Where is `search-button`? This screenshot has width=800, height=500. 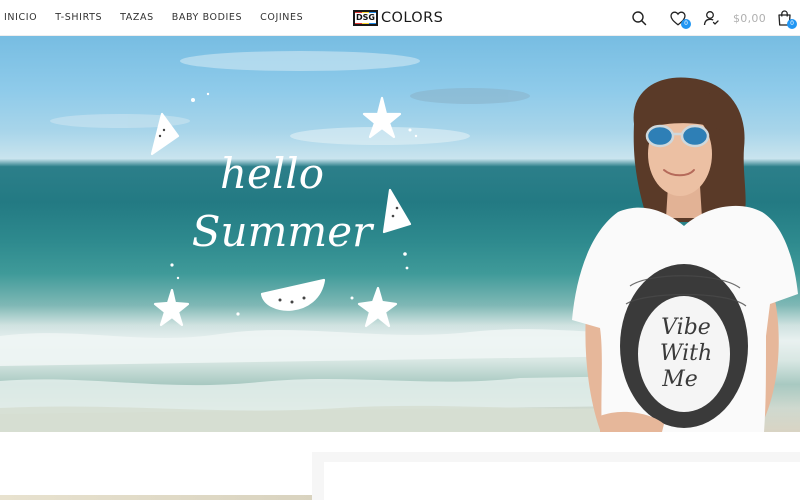 search-button is located at coordinates (639, 18).